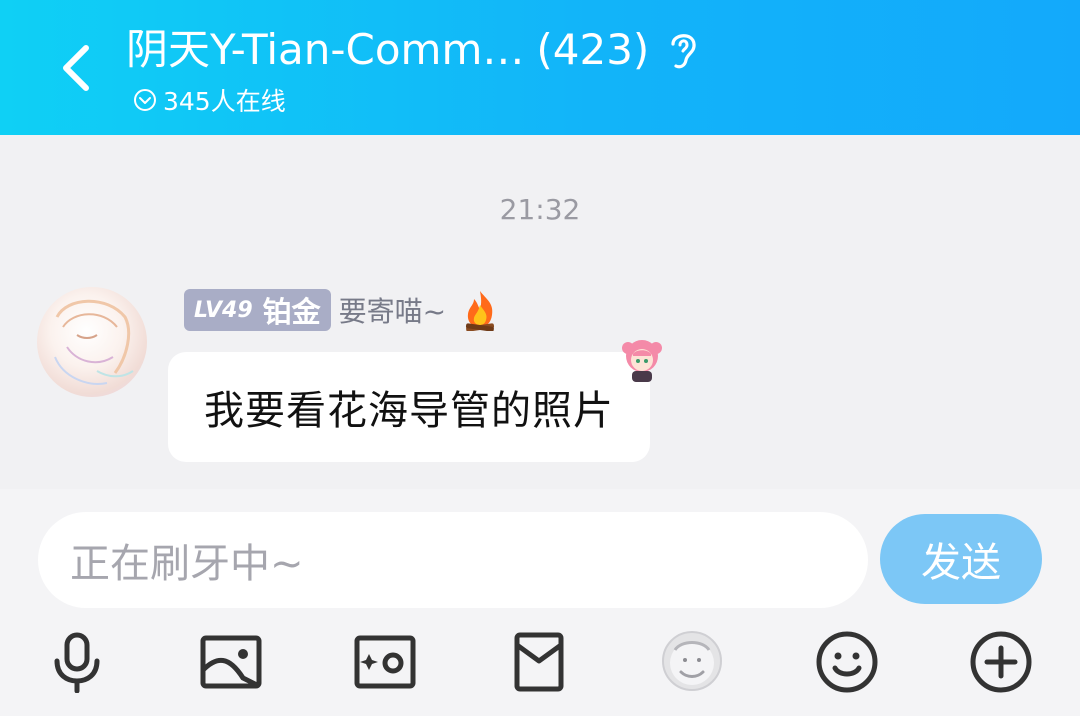 This screenshot has height=716, width=1080. What do you see at coordinates (92, 342) in the screenshot?
I see `avatar` at bounding box center [92, 342].